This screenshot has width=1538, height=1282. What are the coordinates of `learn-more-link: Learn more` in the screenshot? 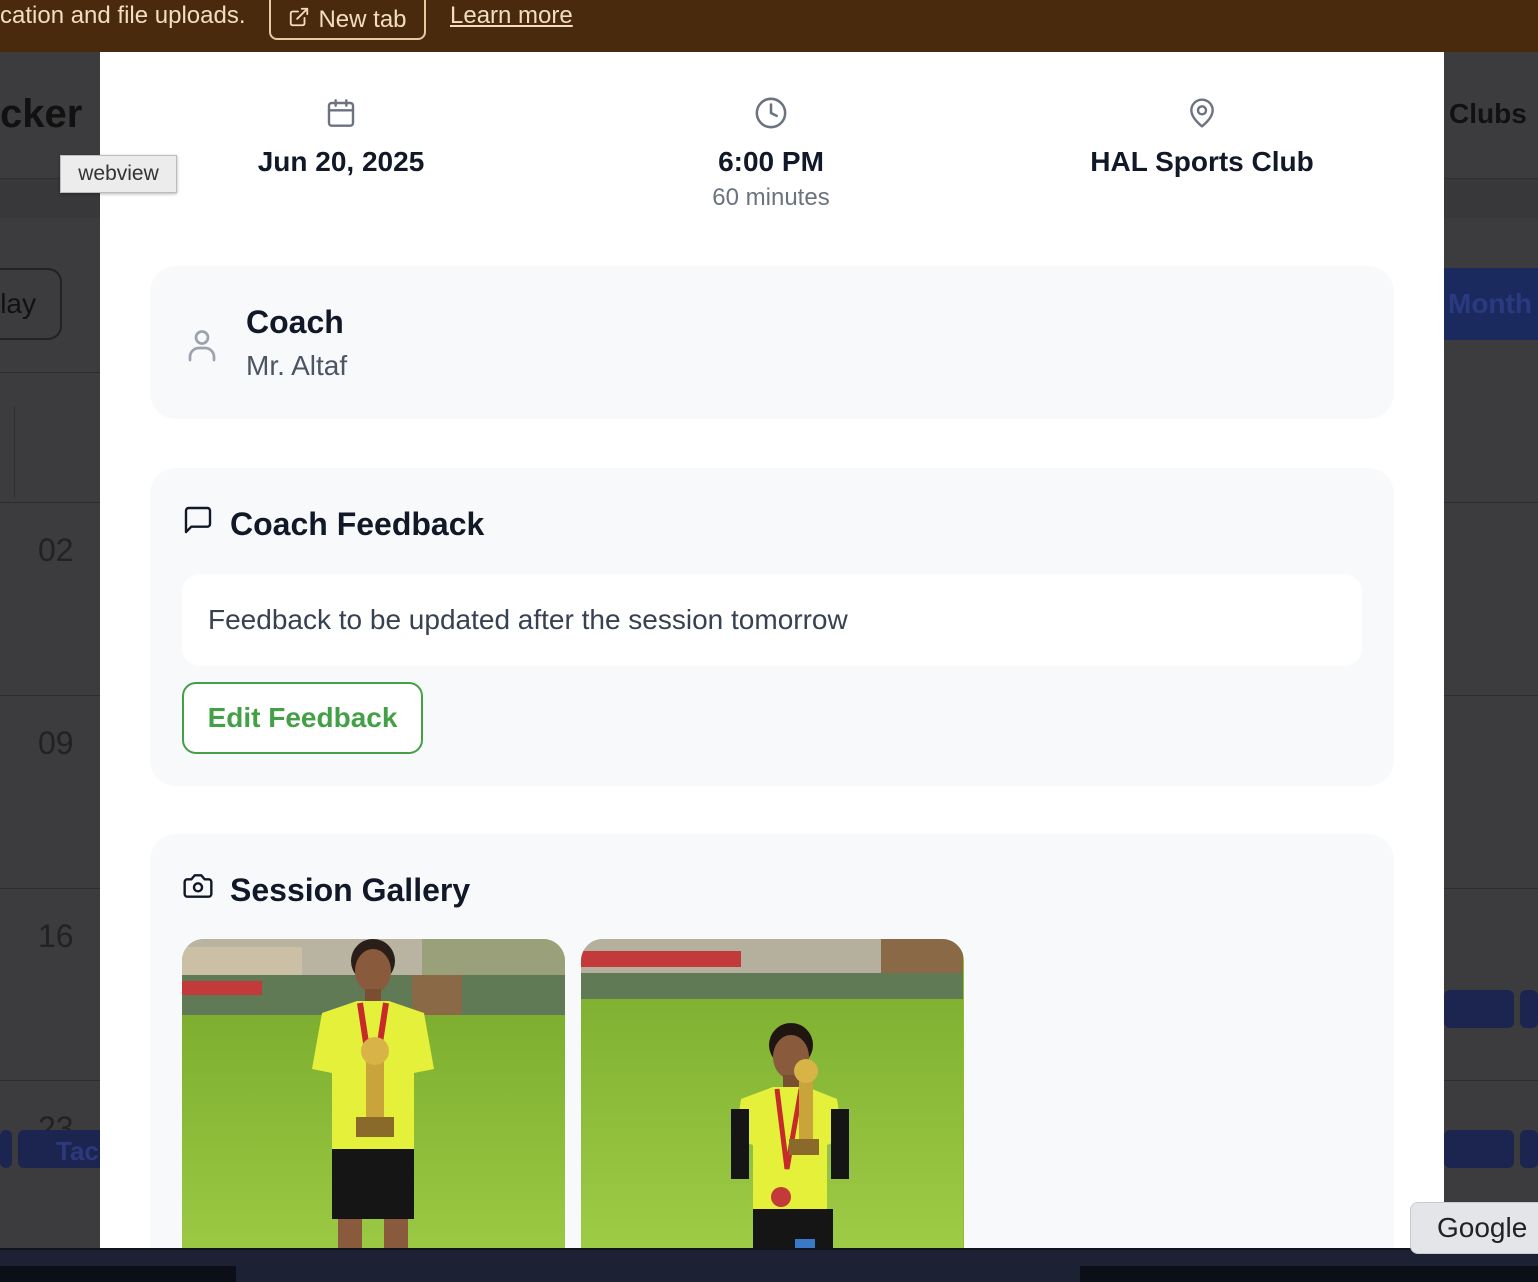 It's located at (511, 16).